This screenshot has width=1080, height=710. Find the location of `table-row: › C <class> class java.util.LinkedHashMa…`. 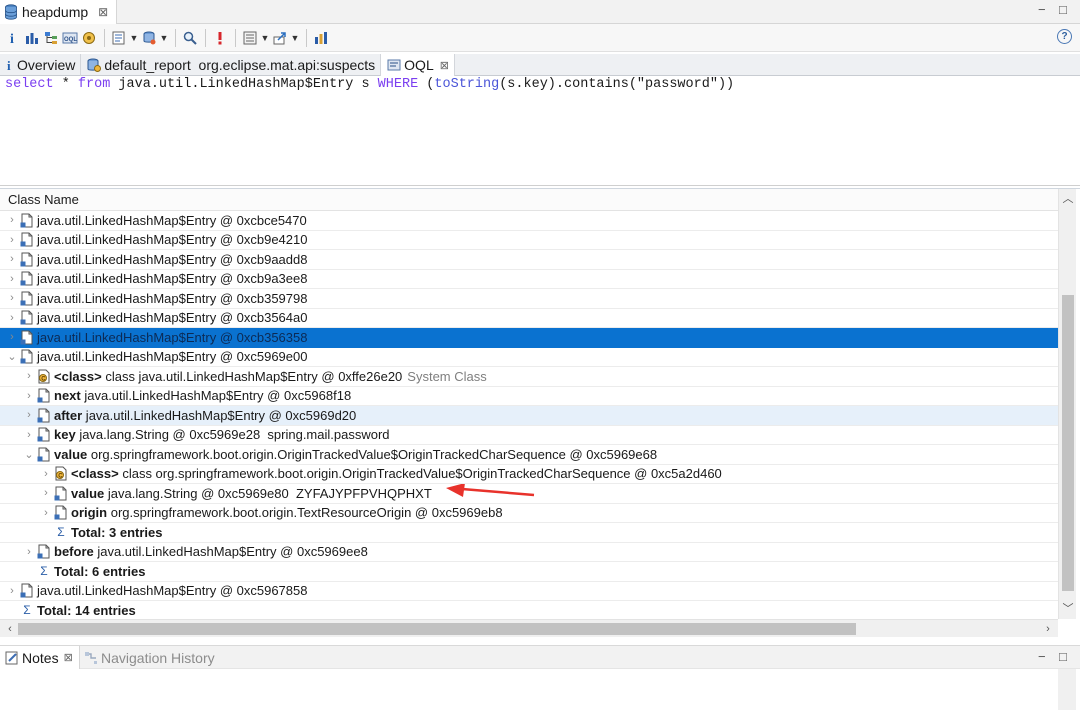

table-row: › C <class> class java.util.LinkedHashMa… is located at coordinates (529, 377).